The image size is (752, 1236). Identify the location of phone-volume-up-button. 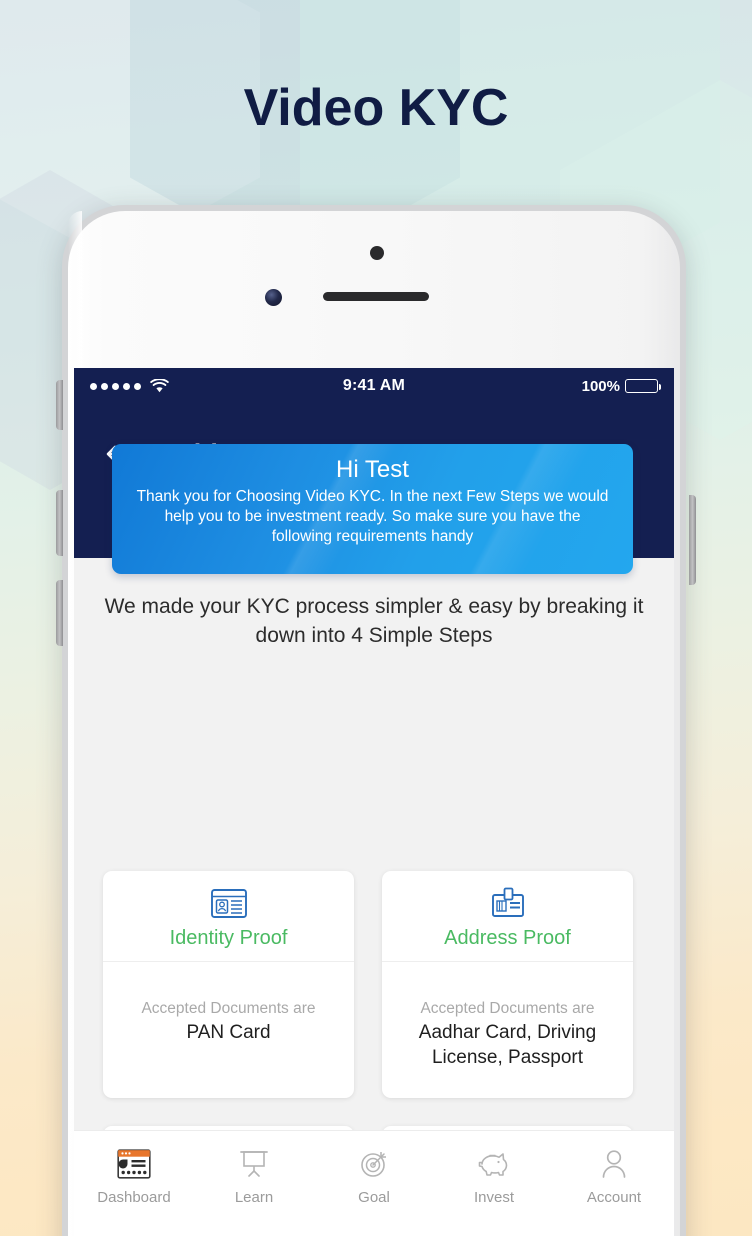
(59, 523).